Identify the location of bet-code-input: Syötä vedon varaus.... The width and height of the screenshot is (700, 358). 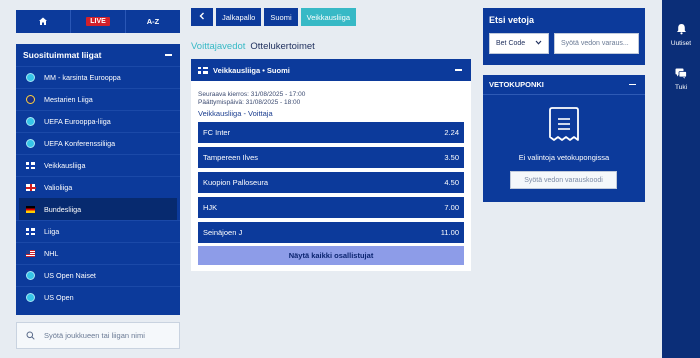
(596, 43).